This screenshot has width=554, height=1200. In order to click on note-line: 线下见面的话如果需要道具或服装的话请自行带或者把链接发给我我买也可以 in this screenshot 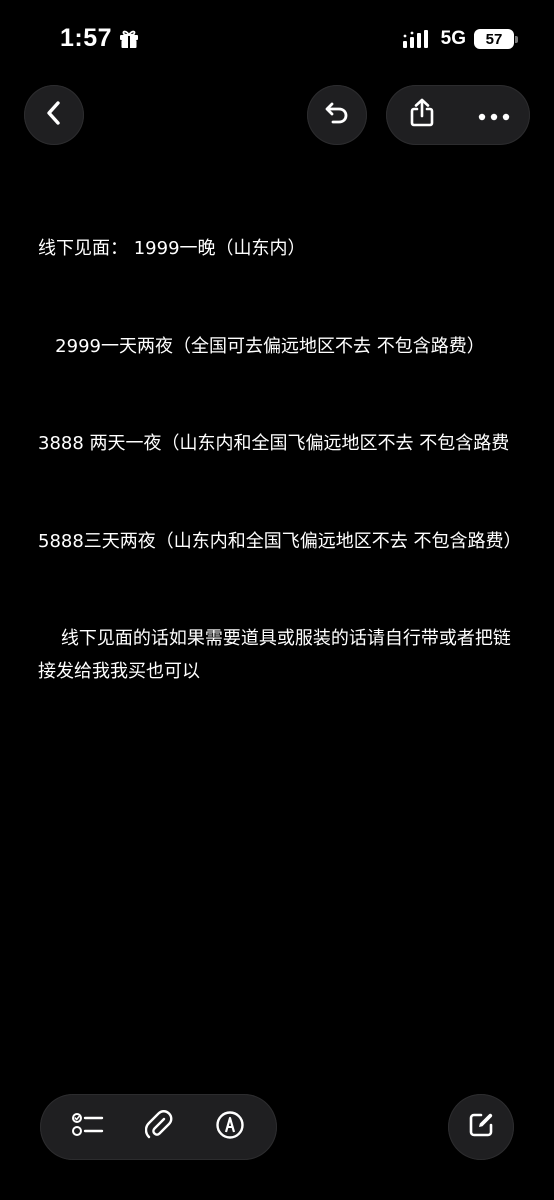, I will do `click(274, 655)`.